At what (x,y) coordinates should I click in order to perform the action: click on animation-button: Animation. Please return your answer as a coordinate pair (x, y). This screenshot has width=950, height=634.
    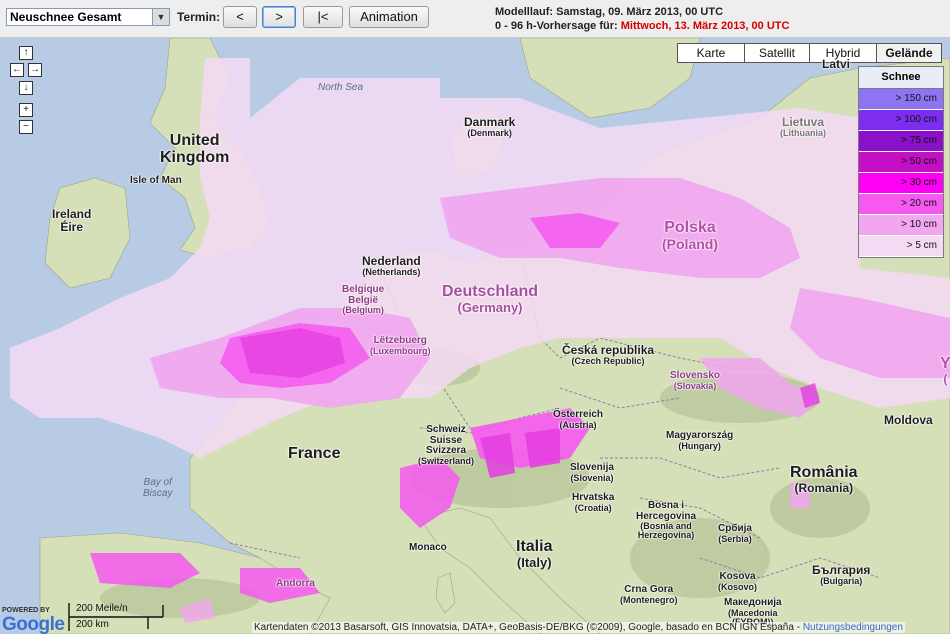
    Looking at the image, I should click on (389, 17).